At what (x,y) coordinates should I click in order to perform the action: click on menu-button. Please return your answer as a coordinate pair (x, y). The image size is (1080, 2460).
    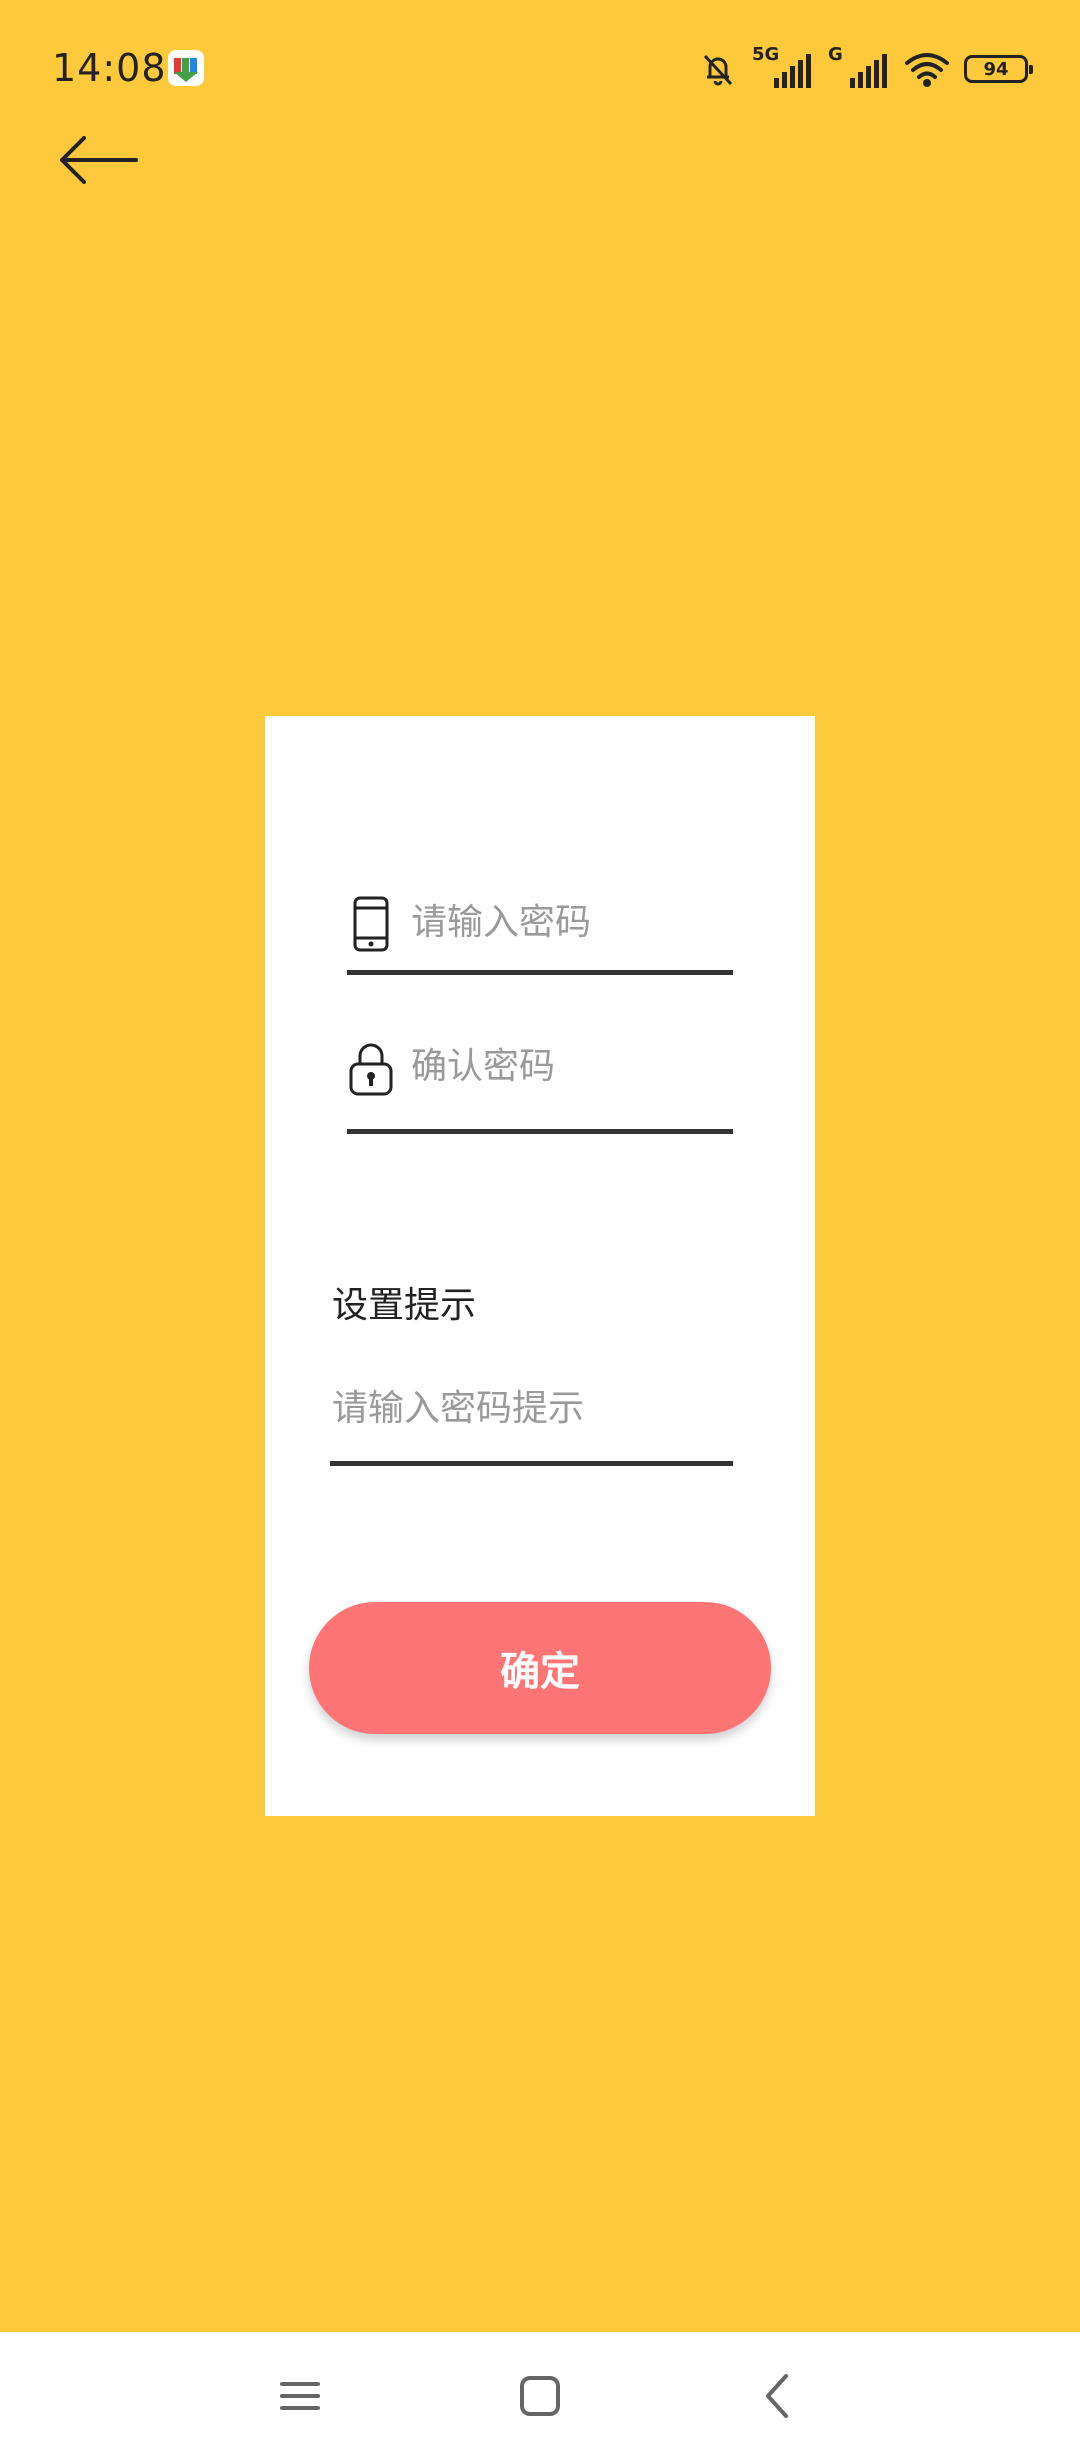
    Looking at the image, I should click on (300, 2396).